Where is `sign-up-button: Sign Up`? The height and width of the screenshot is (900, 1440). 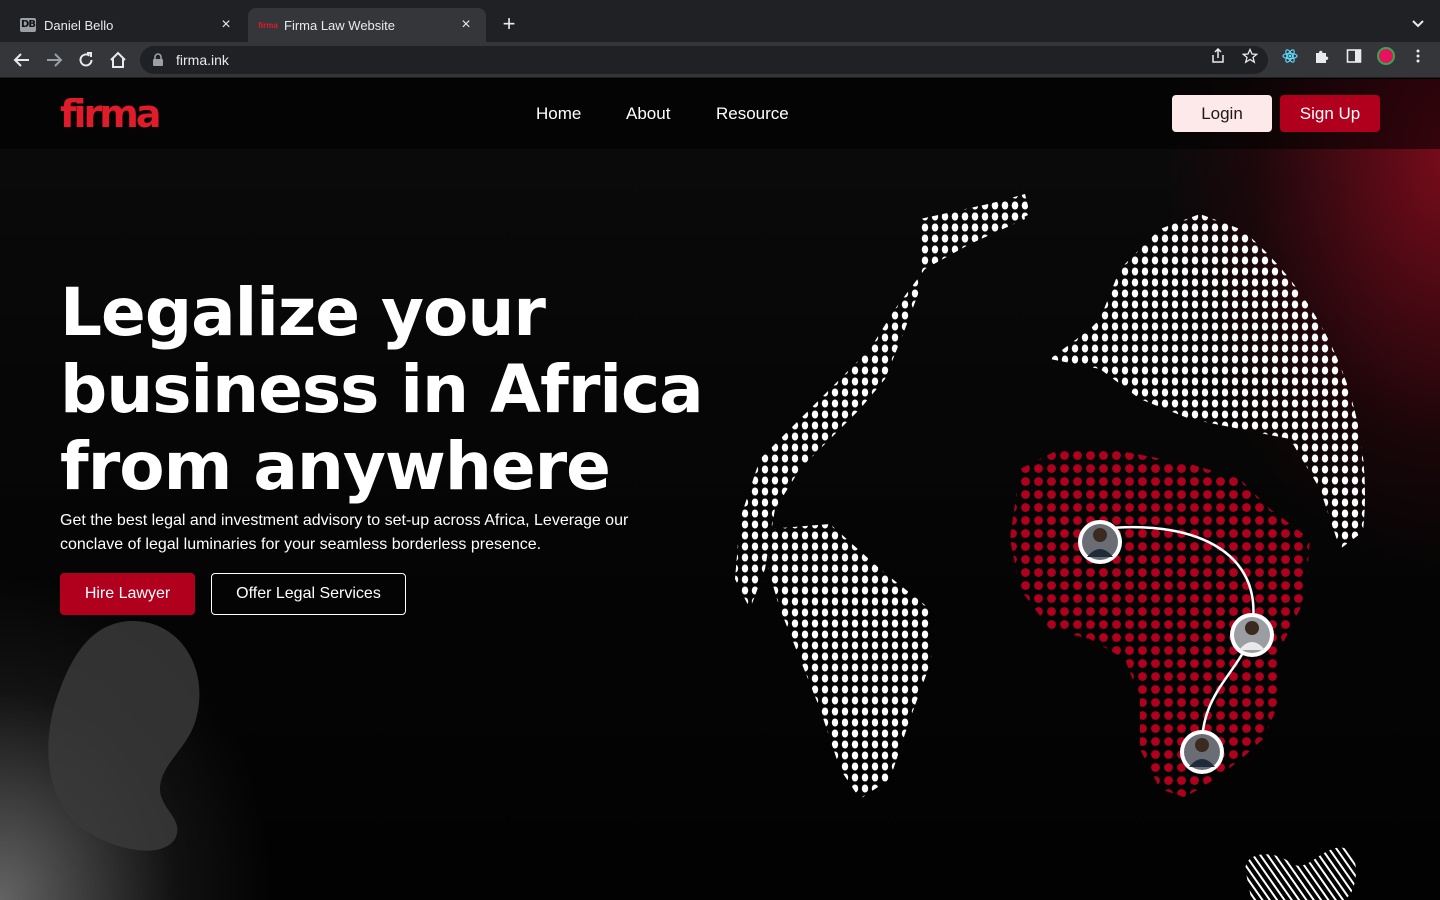 sign-up-button: Sign Up is located at coordinates (1330, 113).